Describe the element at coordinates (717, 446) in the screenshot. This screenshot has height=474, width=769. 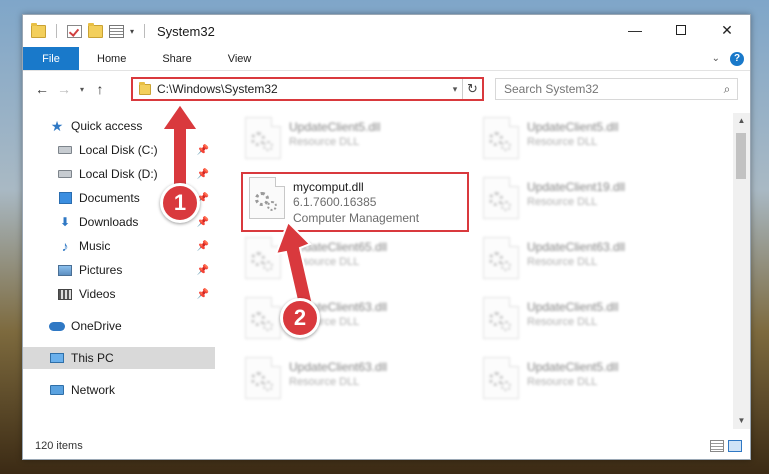
I see `details-view-icon` at that location.